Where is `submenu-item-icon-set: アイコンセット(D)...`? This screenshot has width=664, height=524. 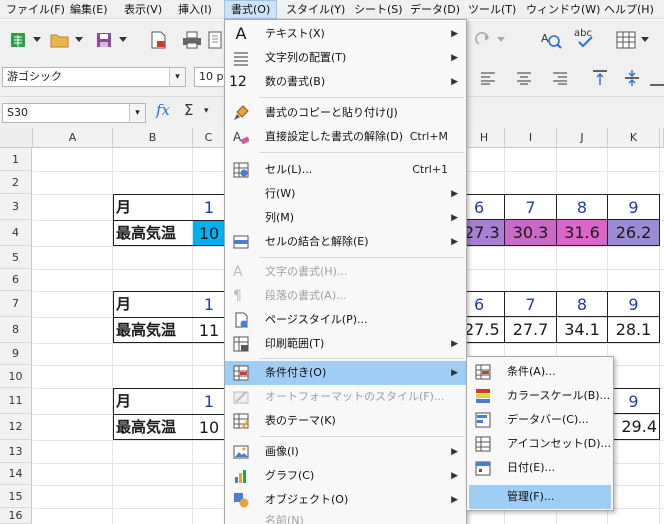
submenu-item-icon-set: アイコンセット(D)... is located at coordinates (540, 444).